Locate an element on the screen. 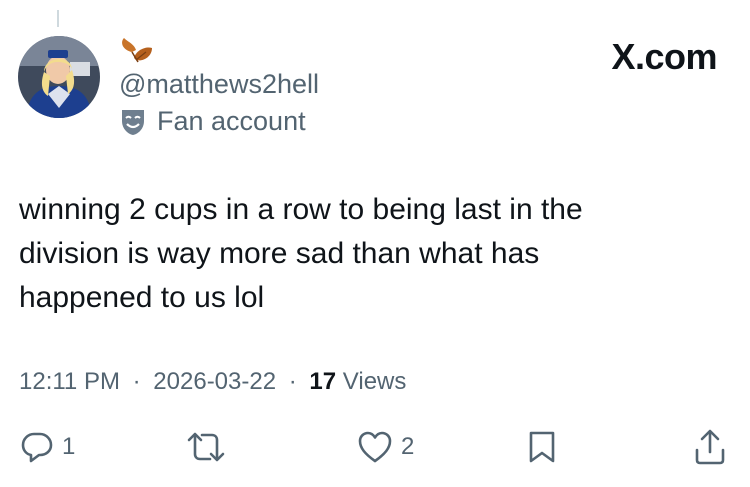 The height and width of the screenshot is (487, 750). avatar is located at coordinates (59, 77).